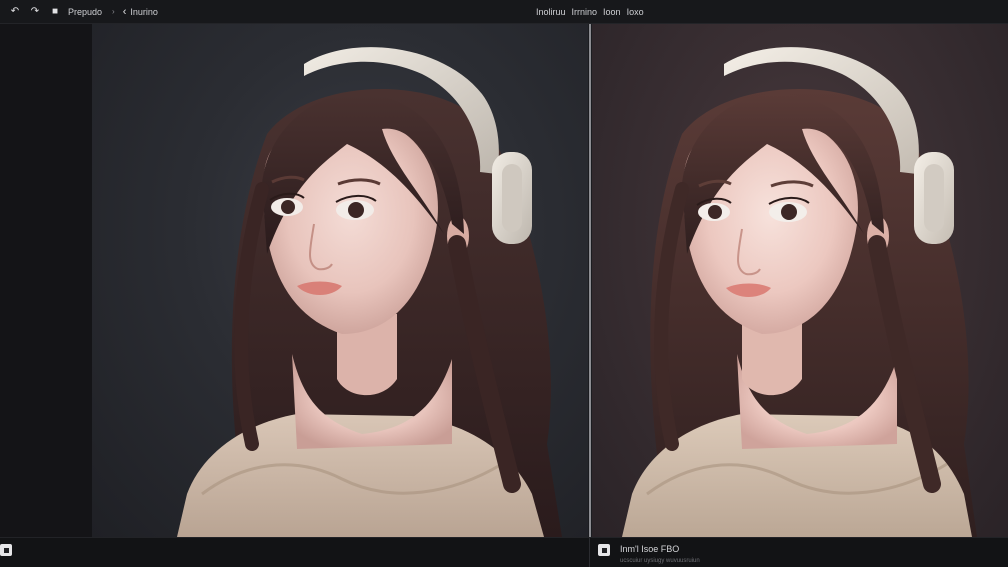 This screenshot has width=1008, height=567. I want to click on menu-item-4: Ioxo, so click(635, 12).